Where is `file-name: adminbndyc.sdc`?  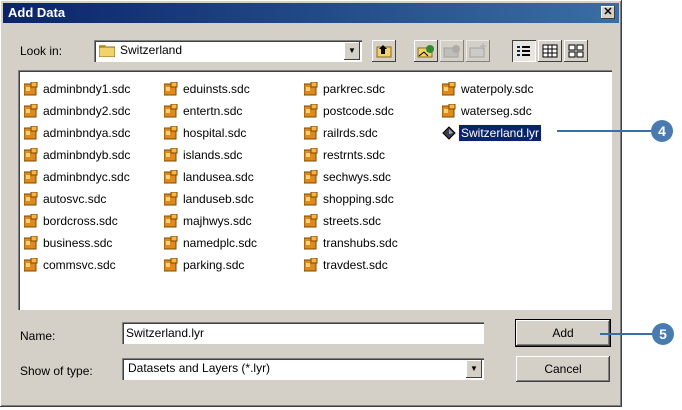 file-name: adminbndyc.sdc is located at coordinates (86, 177).